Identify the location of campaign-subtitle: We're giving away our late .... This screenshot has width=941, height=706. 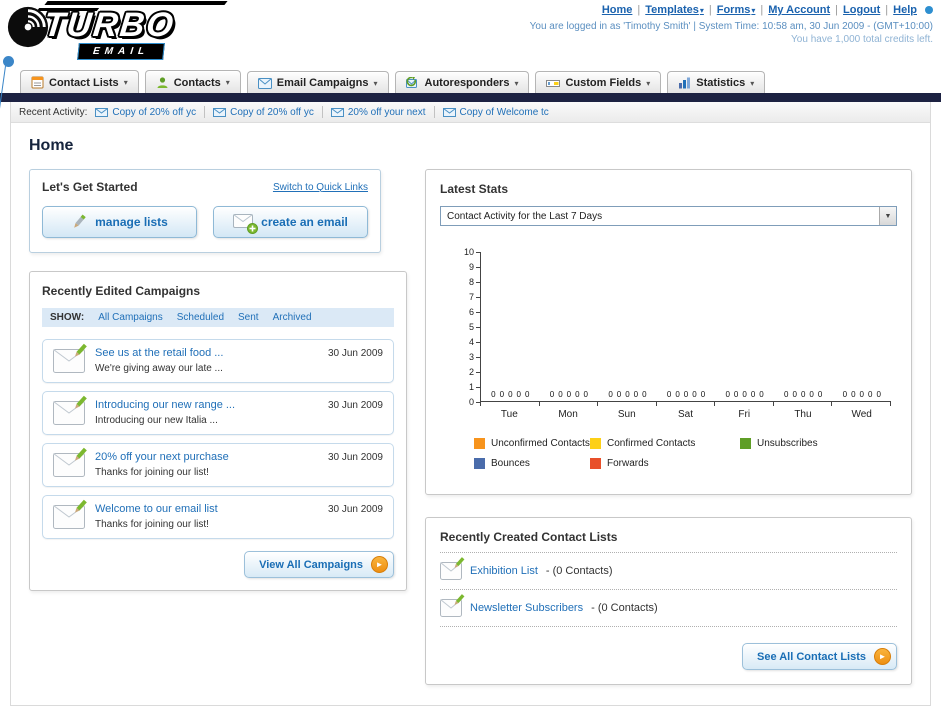
(159, 368).